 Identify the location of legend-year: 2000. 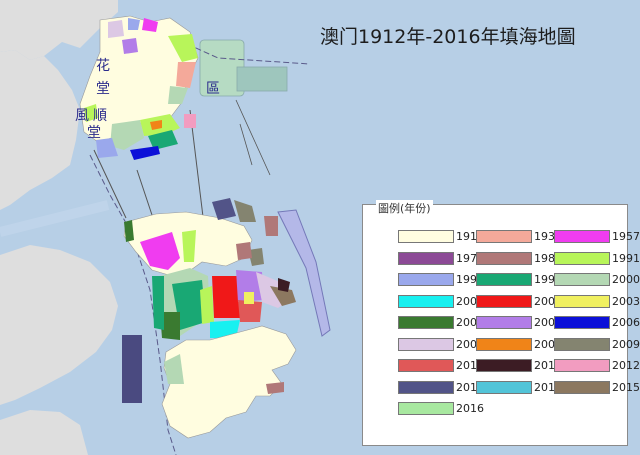
(626, 280).